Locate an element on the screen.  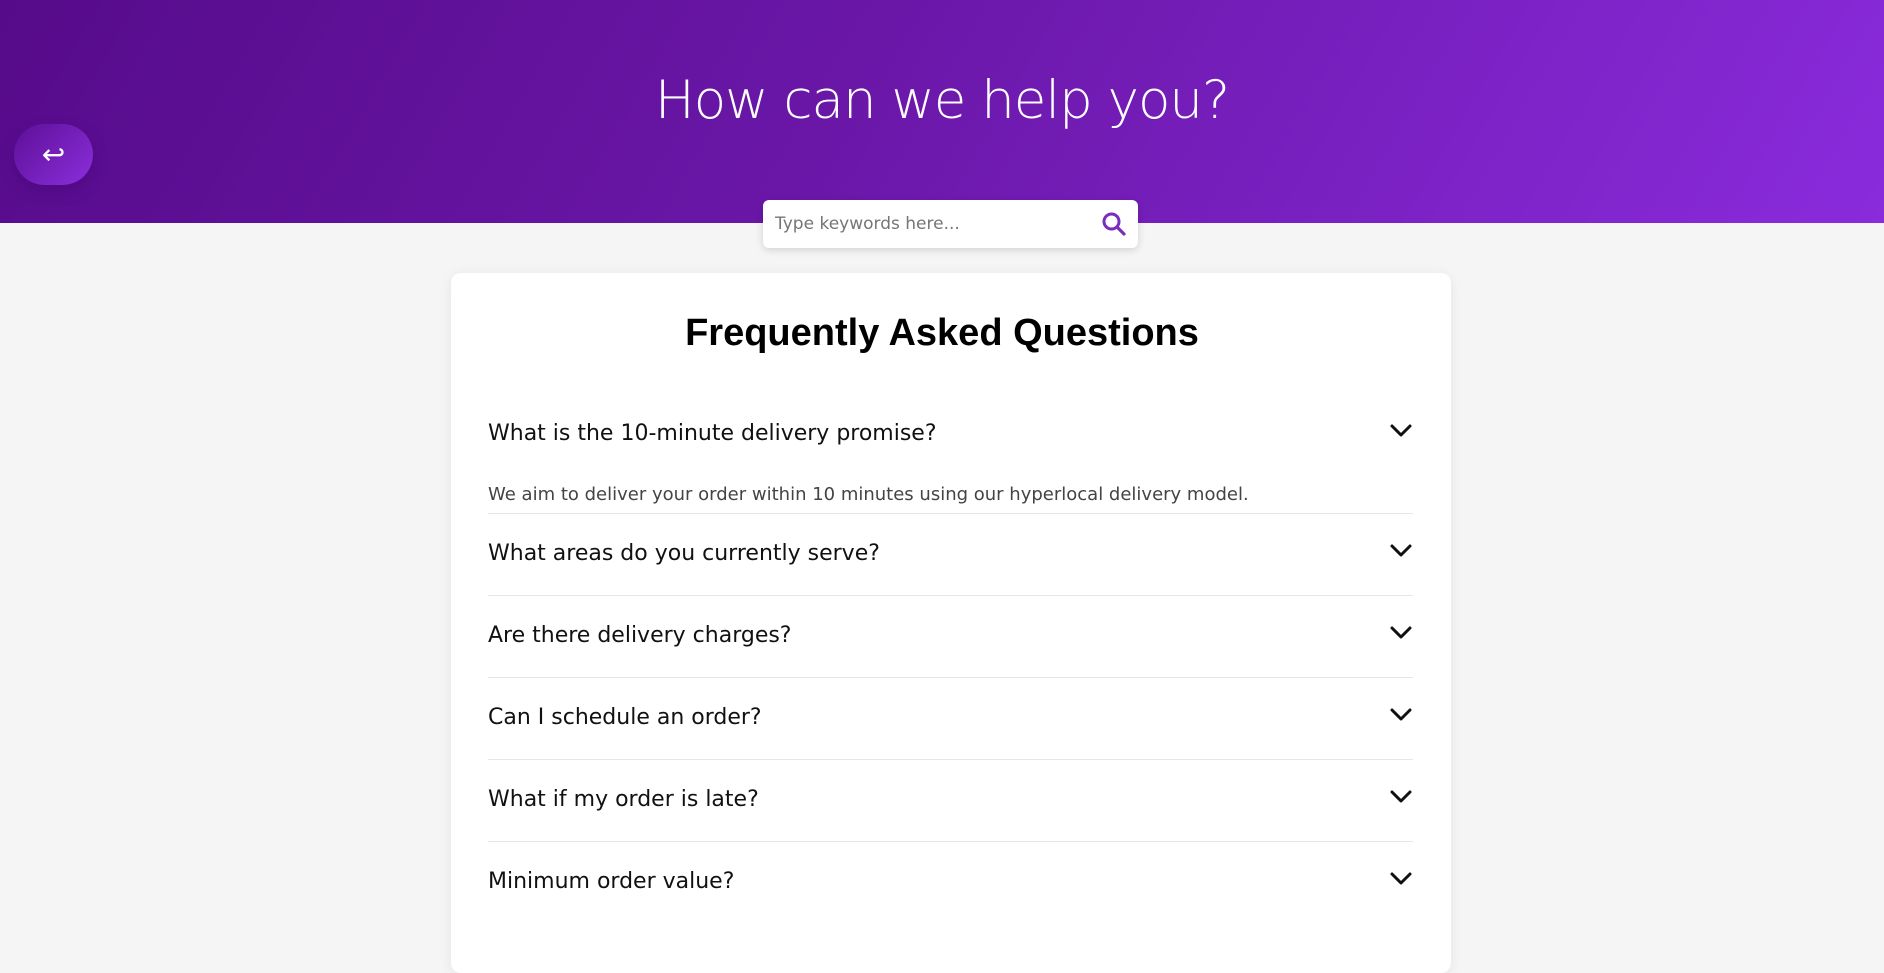
search-bar is located at coordinates (950, 224).